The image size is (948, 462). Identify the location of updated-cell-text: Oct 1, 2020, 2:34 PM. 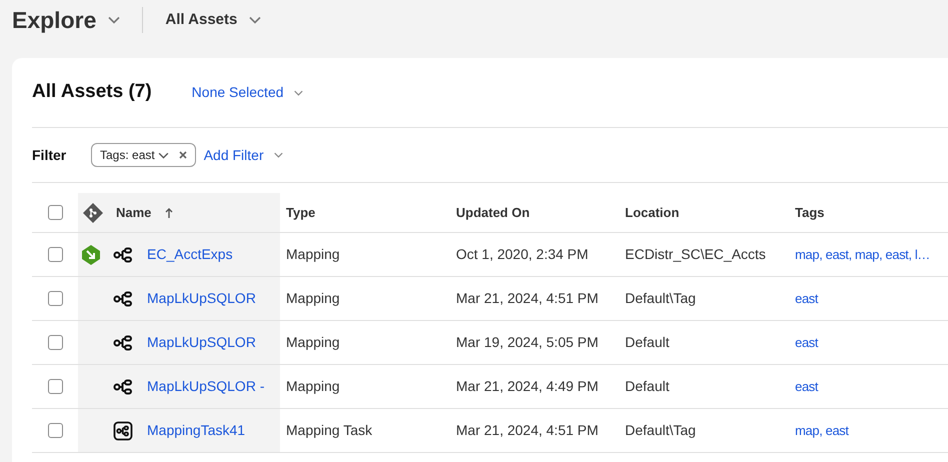
(522, 254).